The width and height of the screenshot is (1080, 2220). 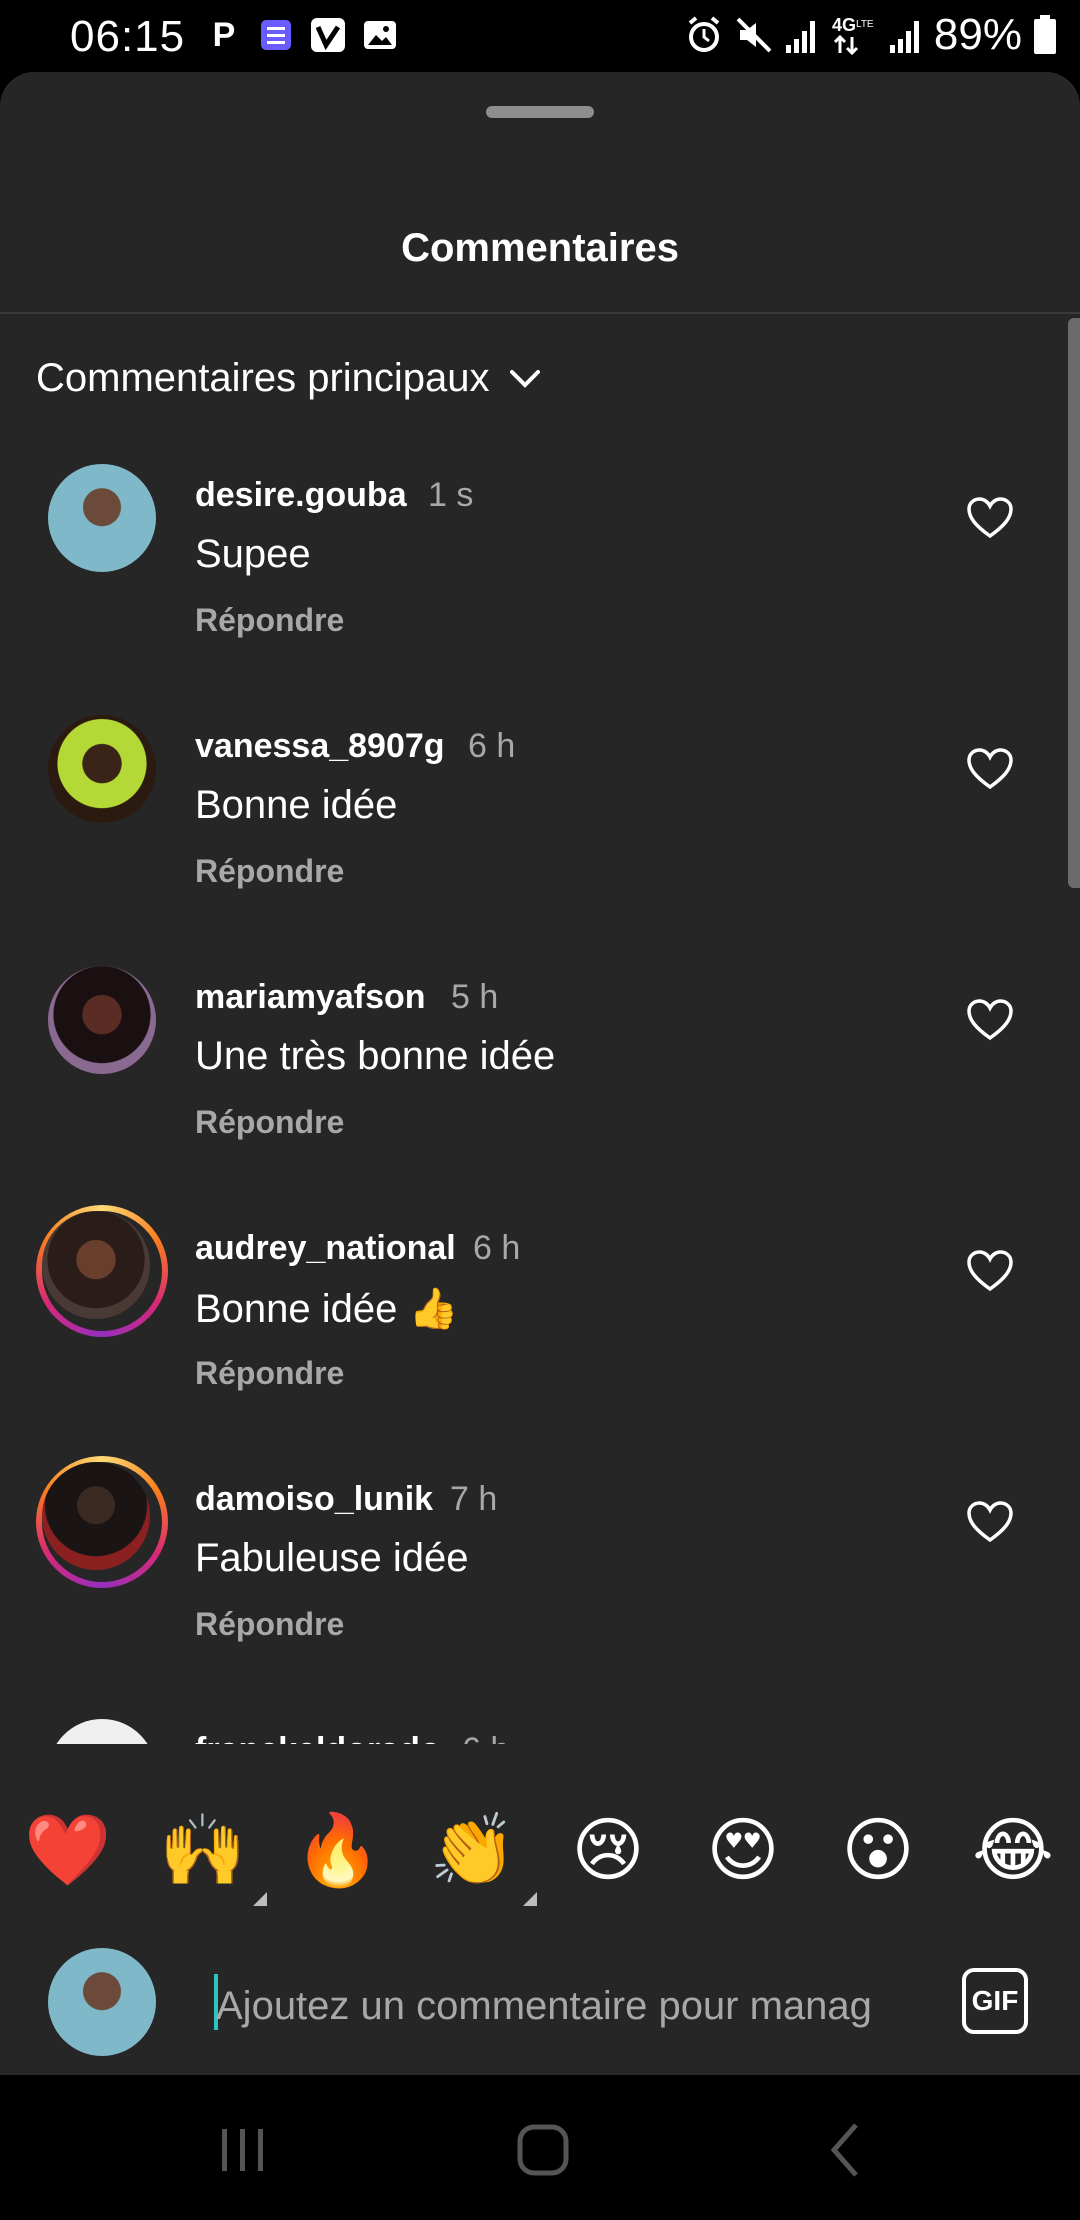 What do you see at coordinates (475, 997) in the screenshot?
I see `comment-time: 5 h` at bounding box center [475, 997].